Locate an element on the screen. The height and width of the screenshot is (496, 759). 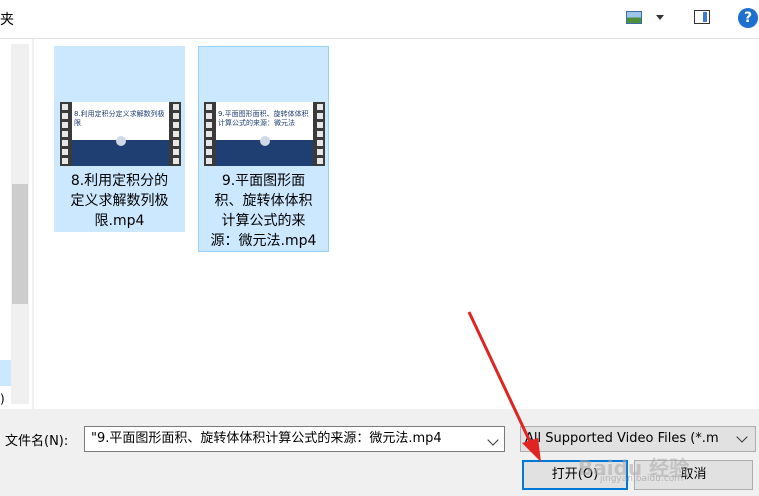
watermark-url: jingyan.baidu.com is located at coordinates (642, 479).